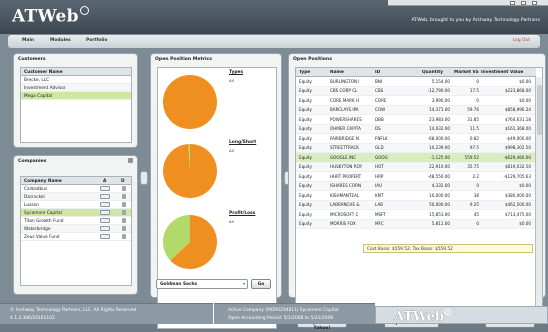  Describe the element at coordinates (28, 40) in the screenshot. I see `menu-main: Main` at that location.